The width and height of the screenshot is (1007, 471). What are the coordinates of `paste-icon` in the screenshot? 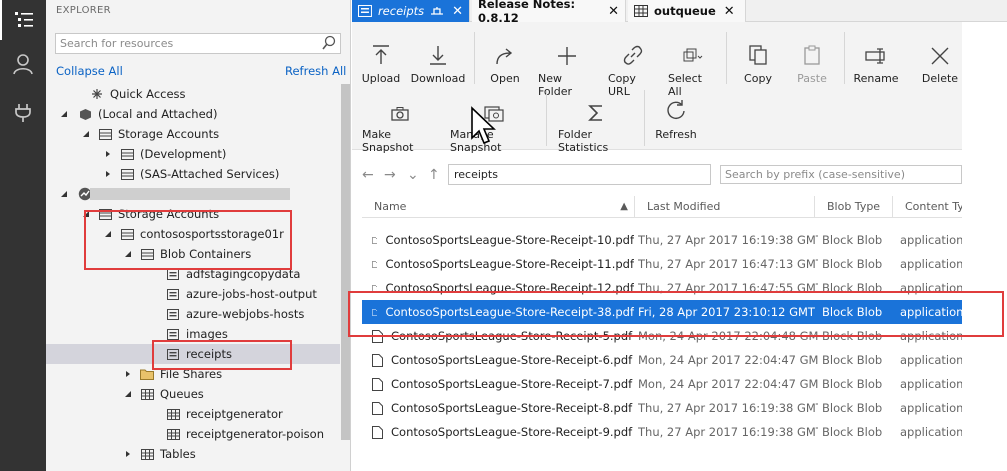 It's located at (812, 53).